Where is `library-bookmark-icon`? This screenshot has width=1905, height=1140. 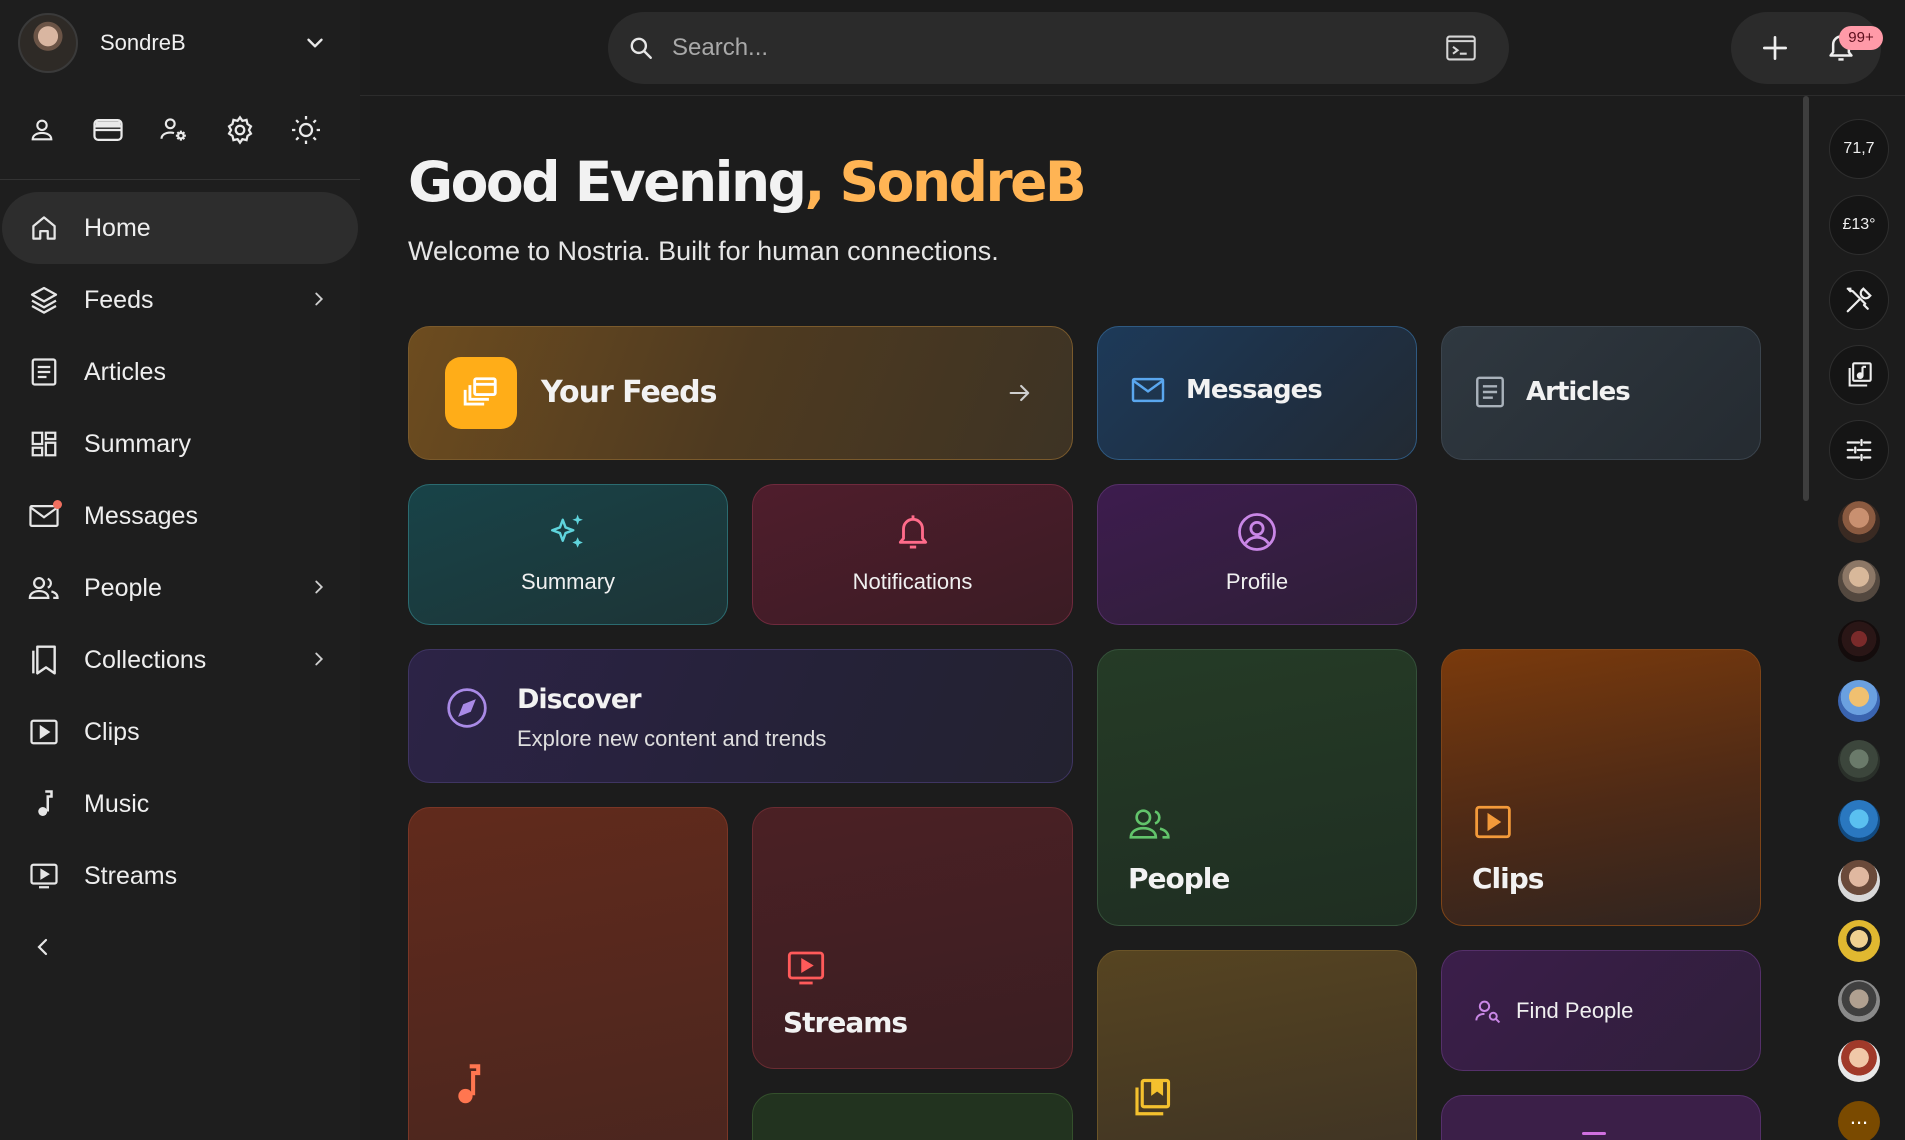
library-bookmark-icon is located at coordinates (1151, 1098).